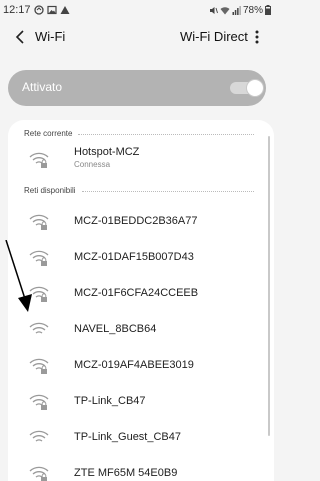 This screenshot has height=481, width=320. I want to click on battery-percent: 78%, so click(252, 10).